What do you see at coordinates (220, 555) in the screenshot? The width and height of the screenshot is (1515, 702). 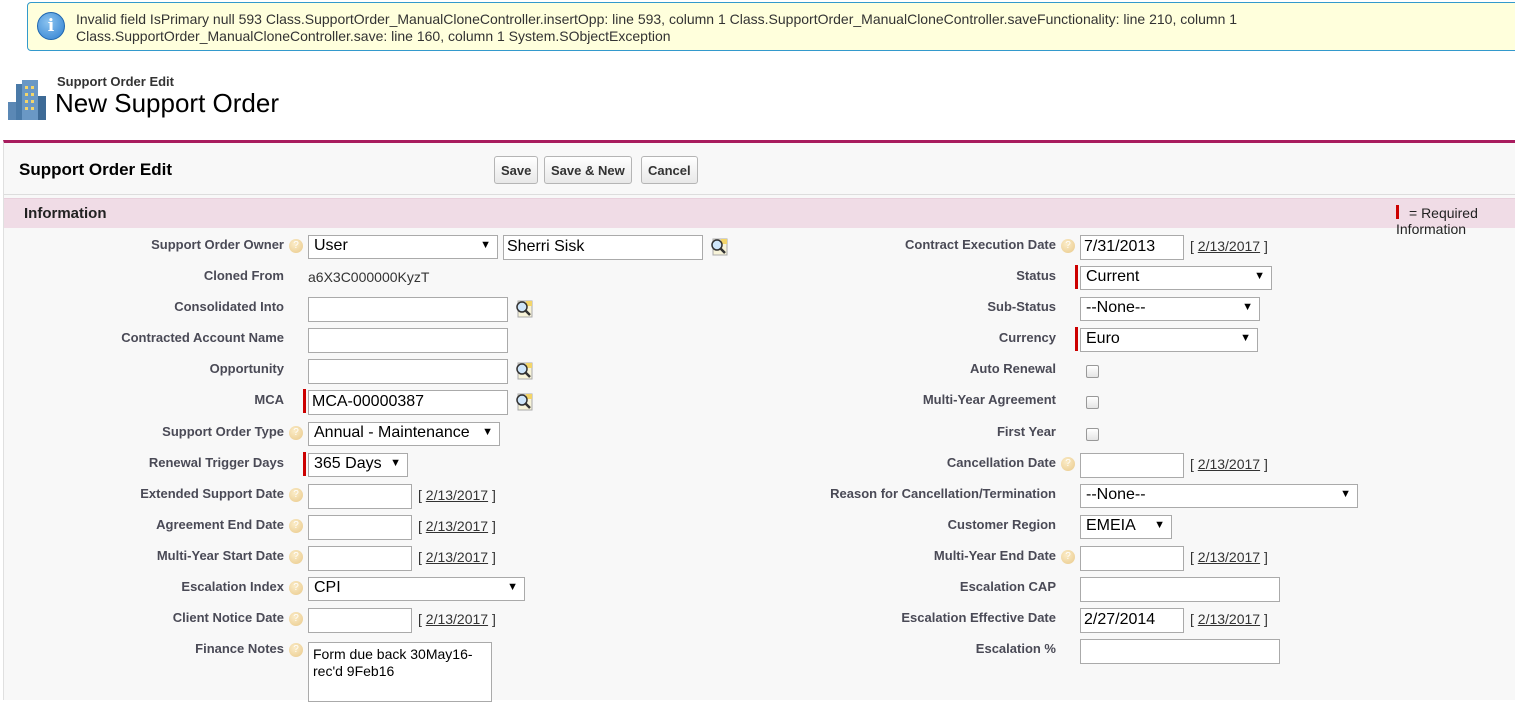 I see `multi-year-start-date-label: Multi-Year Start Date` at bounding box center [220, 555].